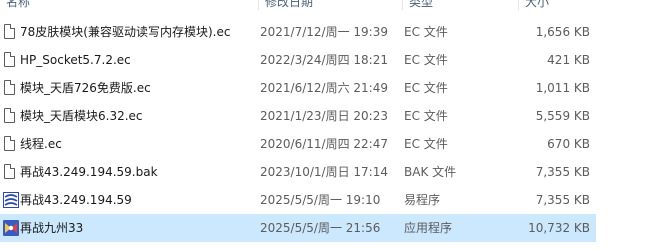 The height and width of the screenshot is (250, 663). What do you see at coordinates (129, 5) in the screenshot?
I see `column-header-name: 名称` at bounding box center [129, 5].